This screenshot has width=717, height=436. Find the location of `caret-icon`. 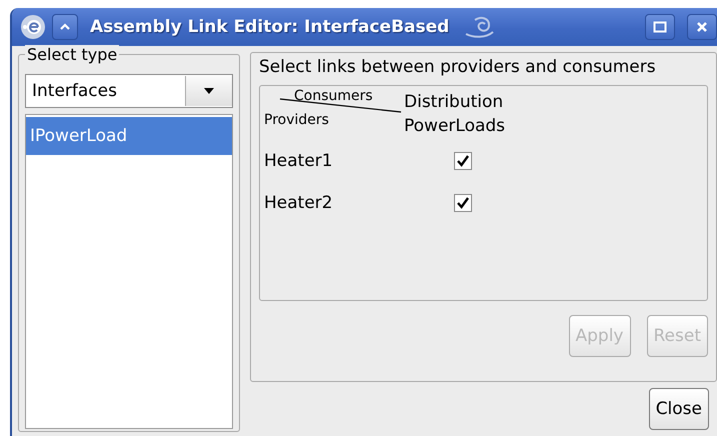

caret-icon is located at coordinates (65, 27).